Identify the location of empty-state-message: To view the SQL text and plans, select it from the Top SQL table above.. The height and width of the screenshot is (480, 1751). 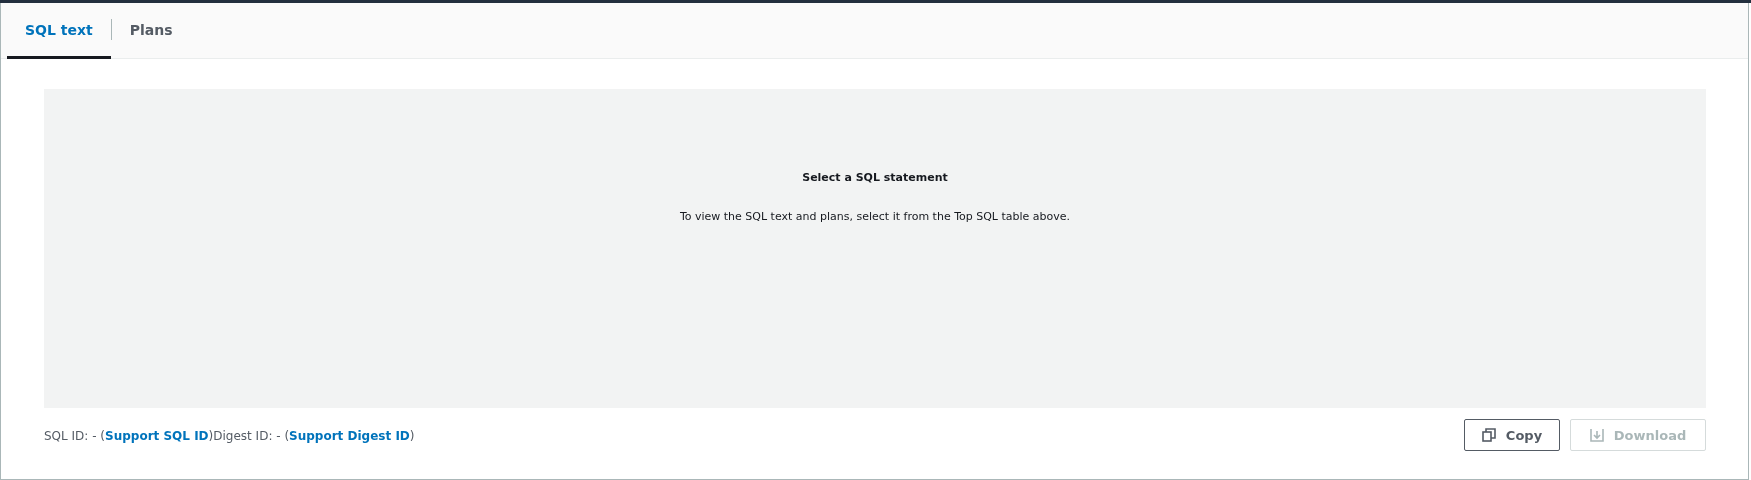
(875, 216).